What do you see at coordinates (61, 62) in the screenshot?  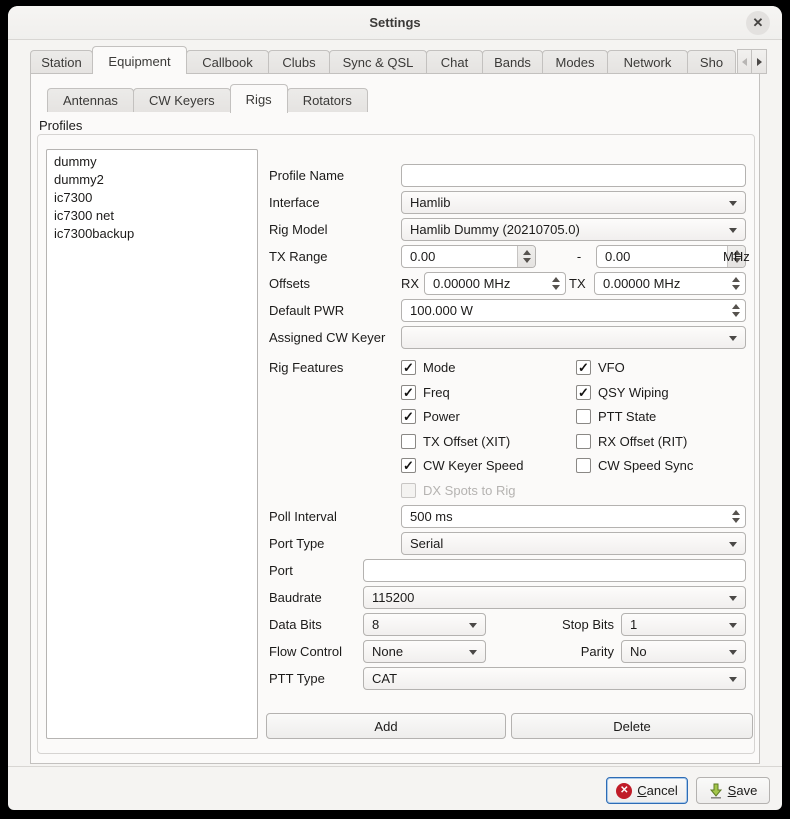 I see `tab-station: Station` at bounding box center [61, 62].